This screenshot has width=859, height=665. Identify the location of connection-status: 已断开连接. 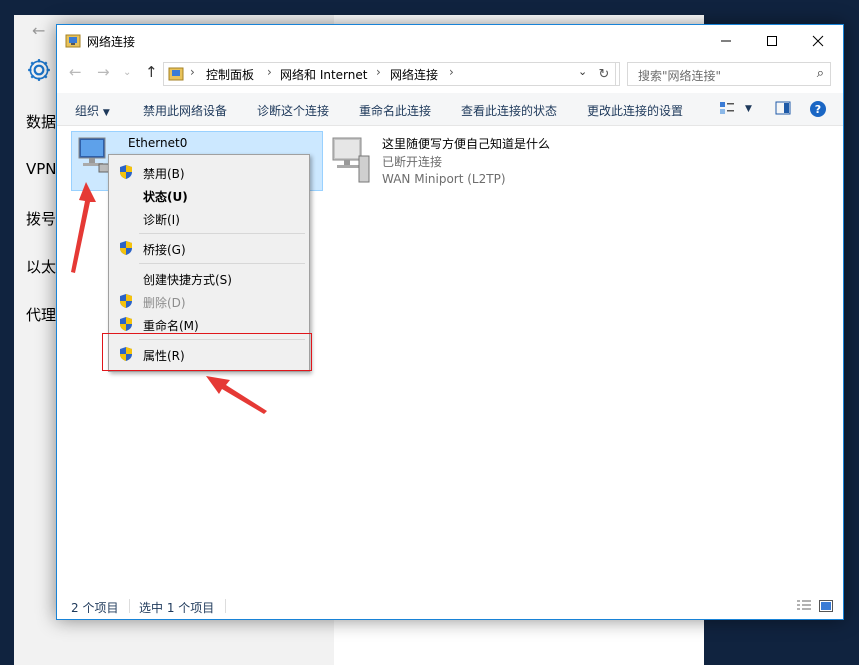
(412, 162).